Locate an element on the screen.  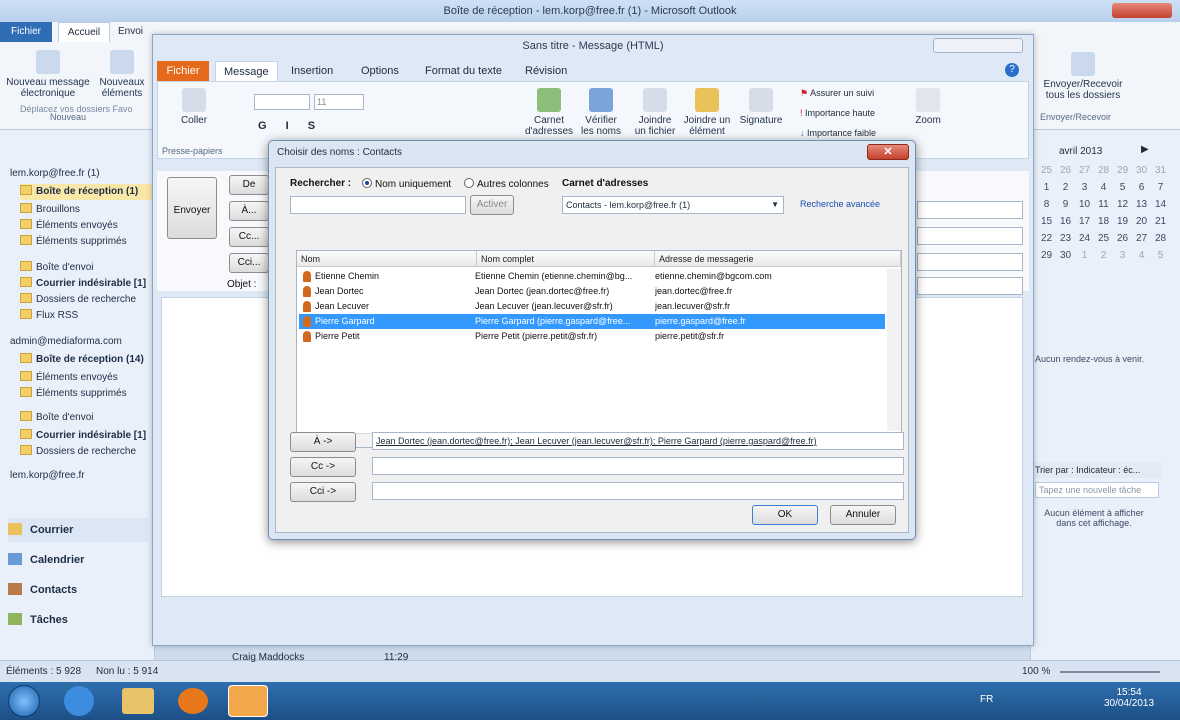
calendar-day: 17 is located at coordinates (1084, 222).